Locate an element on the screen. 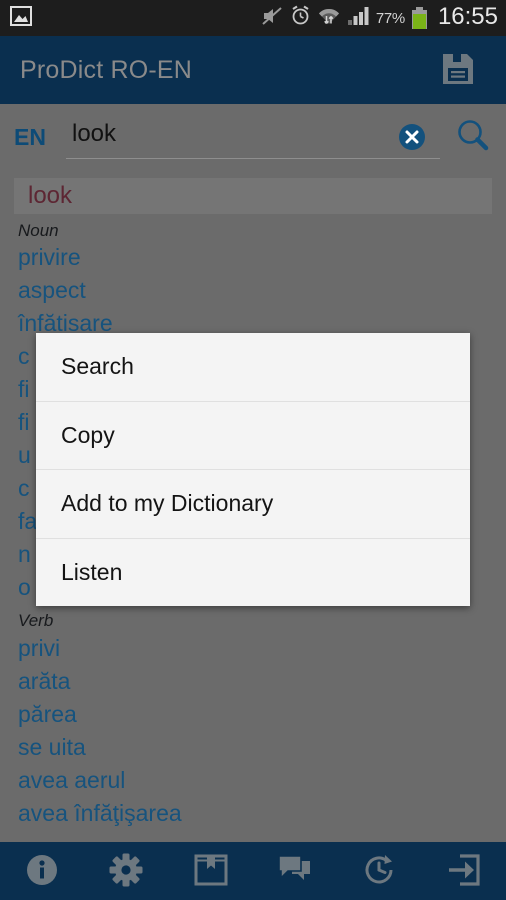 The height and width of the screenshot is (900, 506). info-icon is located at coordinates (42, 871).